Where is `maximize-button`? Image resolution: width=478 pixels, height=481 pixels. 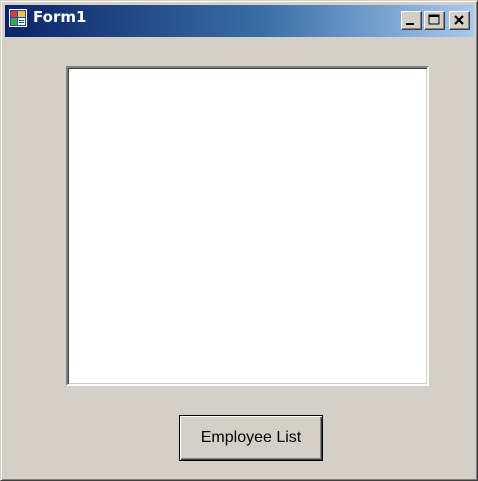 maximize-button is located at coordinates (434, 20).